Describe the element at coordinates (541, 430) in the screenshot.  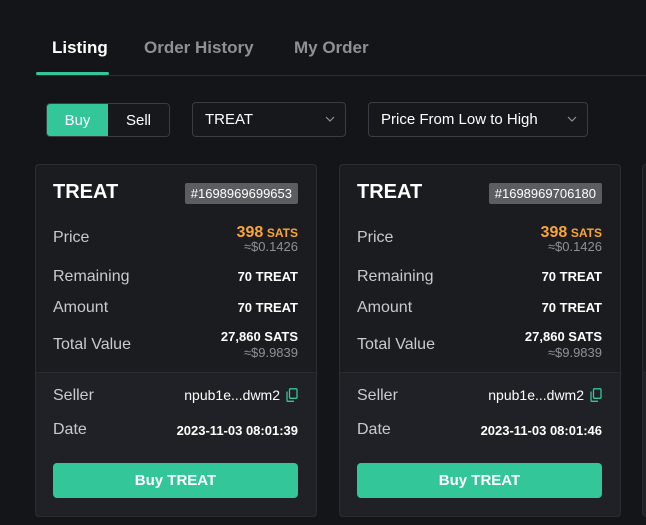
I see `date-value: 2023-11-03 08:01:46` at that location.